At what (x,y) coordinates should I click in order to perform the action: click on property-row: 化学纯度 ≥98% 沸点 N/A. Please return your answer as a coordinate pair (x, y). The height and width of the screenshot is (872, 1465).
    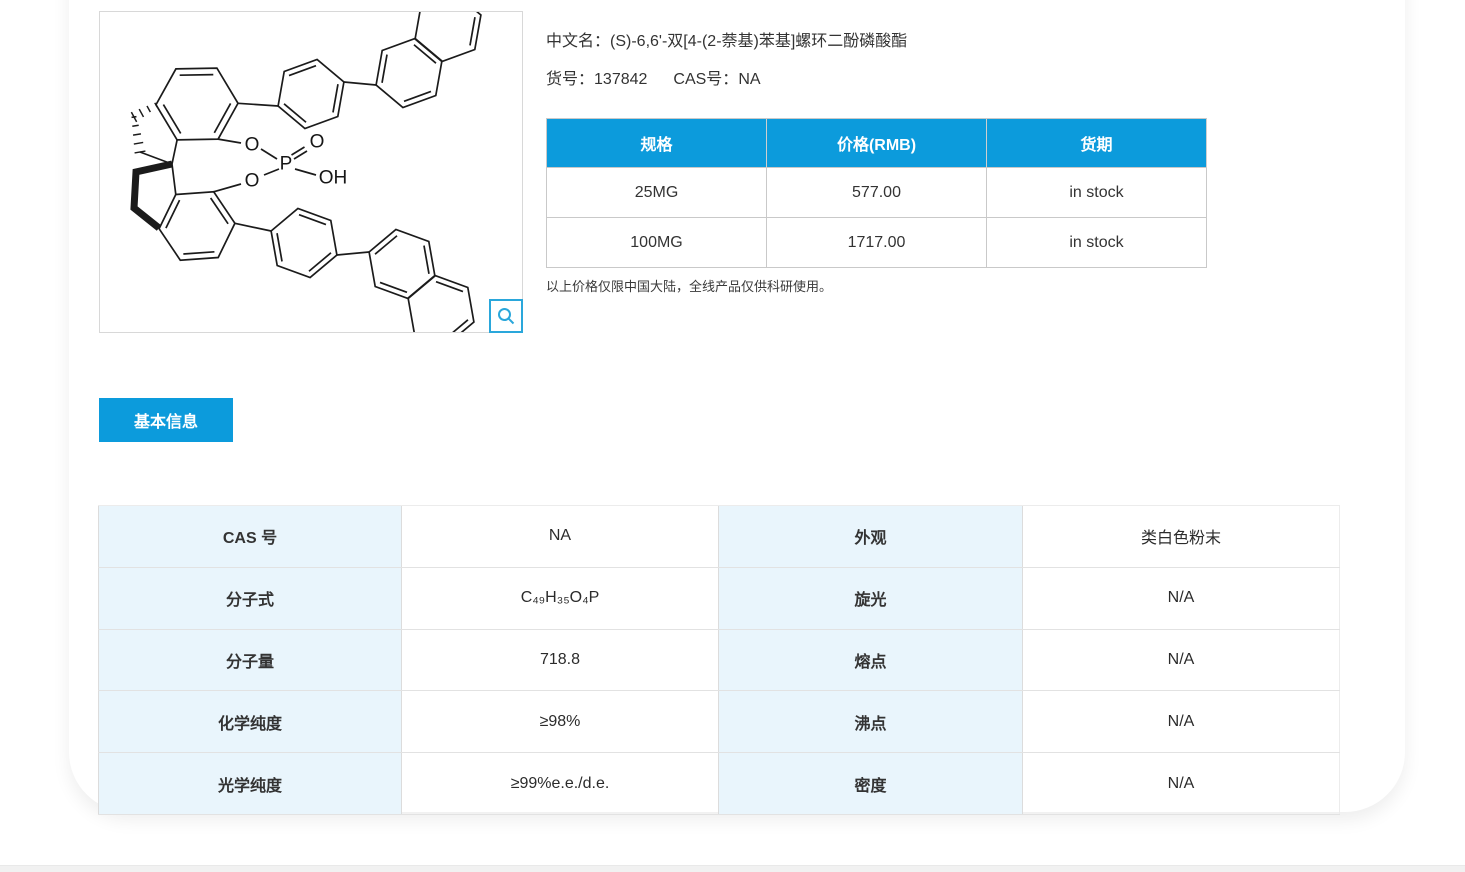
    Looking at the image, I should click on (719, 722).